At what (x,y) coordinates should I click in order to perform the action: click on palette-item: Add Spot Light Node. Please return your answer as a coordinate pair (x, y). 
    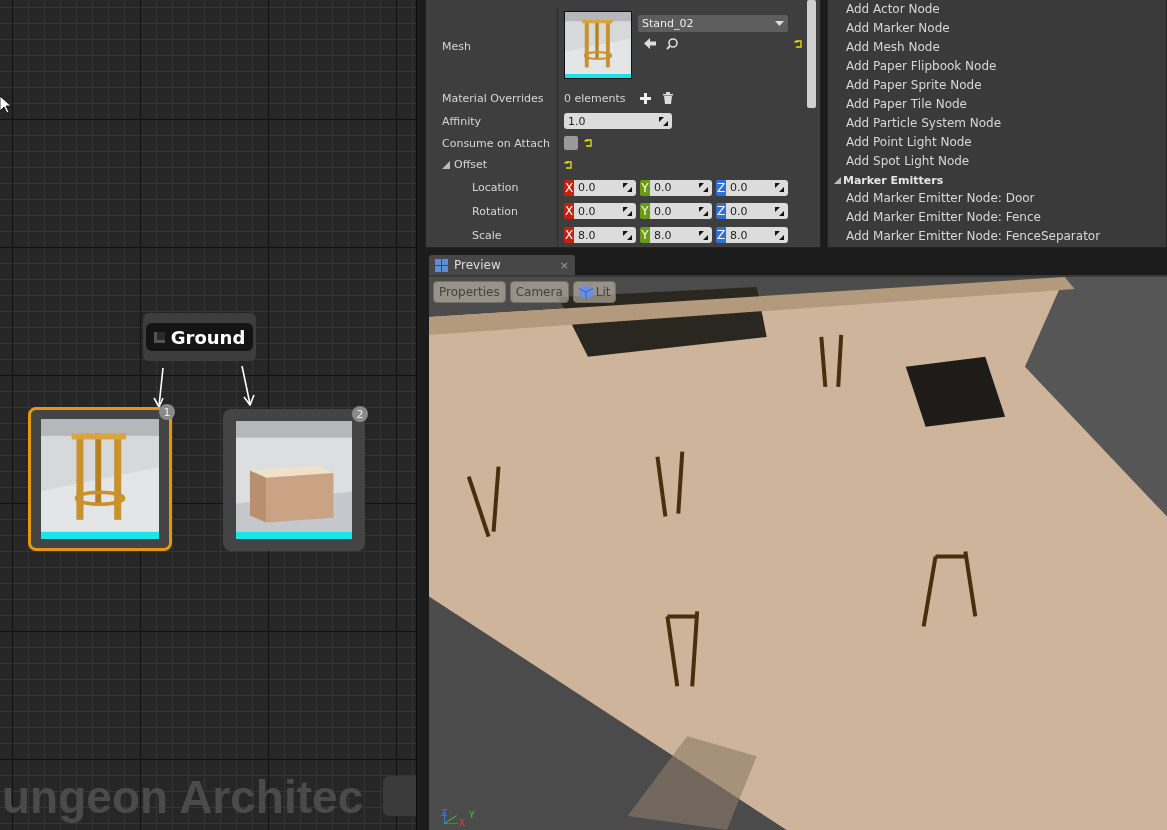
    Looking at the image, I should click on (998, 161).